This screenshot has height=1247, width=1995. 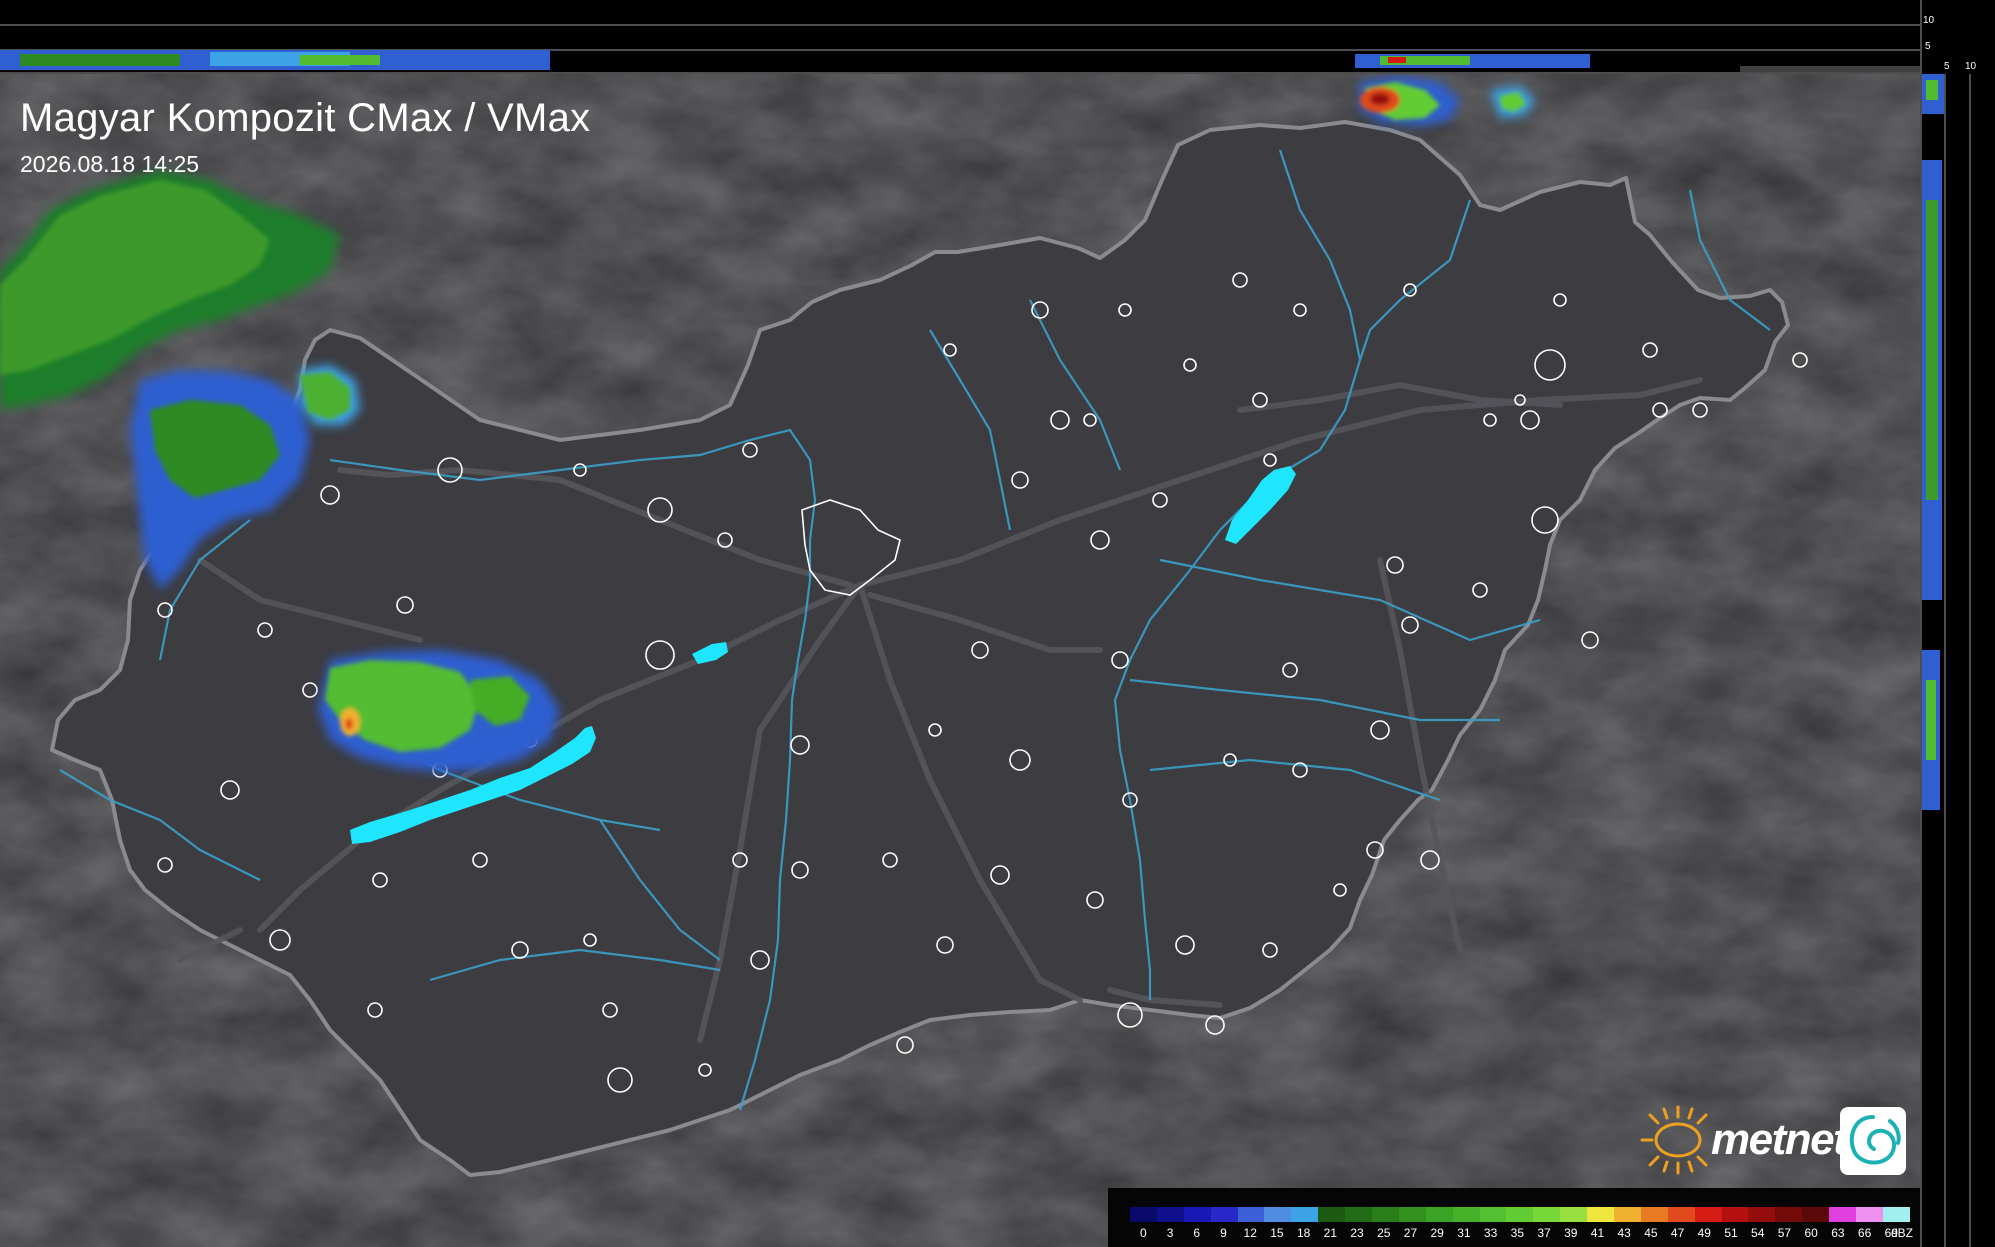 I want to click on legend-label: 9, so click(x=1223, y=1233).